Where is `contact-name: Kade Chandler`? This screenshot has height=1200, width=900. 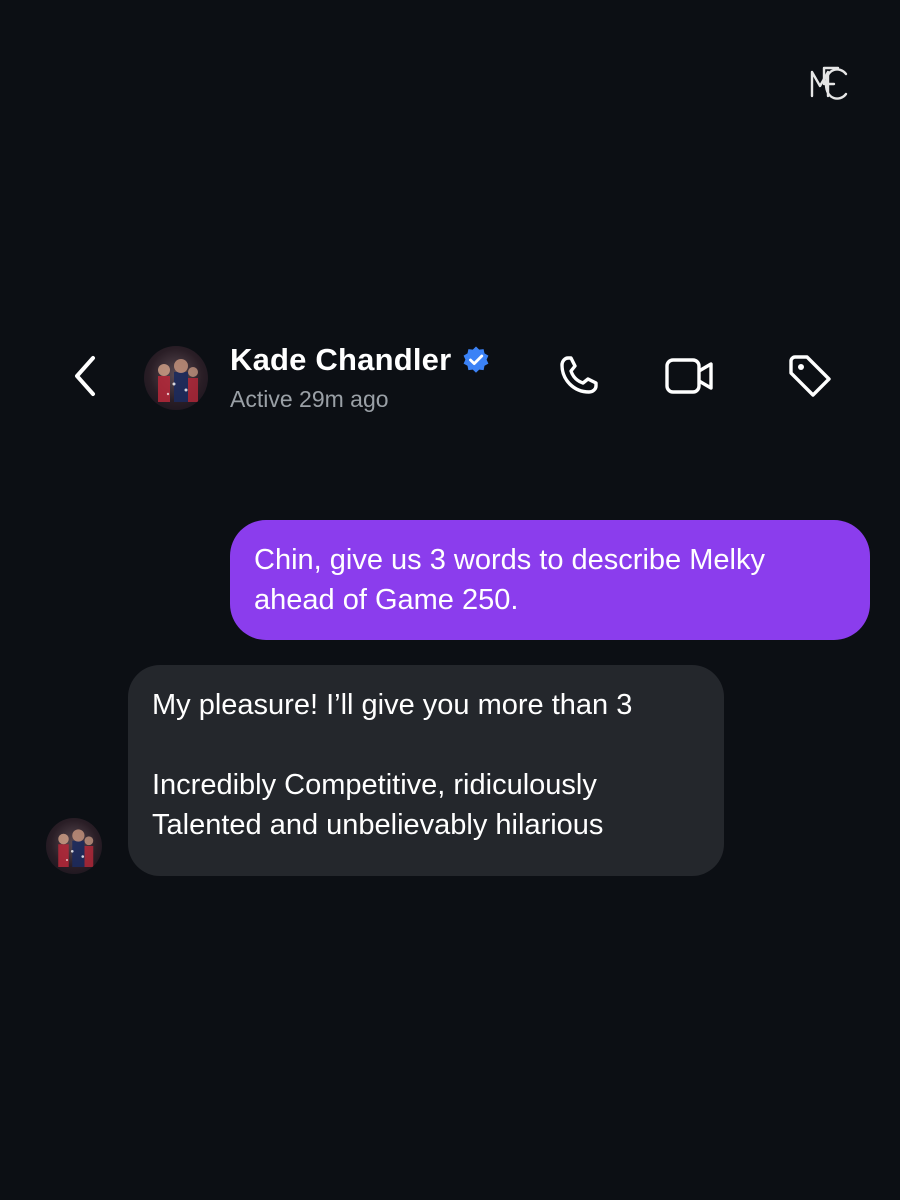
contact-name: Kade Chandler is located at coordinates (341, 359).